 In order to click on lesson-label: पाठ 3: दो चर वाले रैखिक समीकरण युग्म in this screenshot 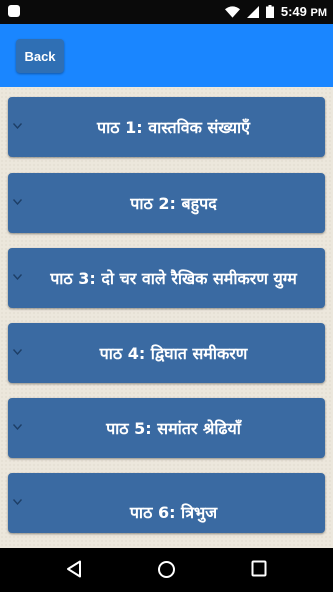, I will do `click(173, 278)`.